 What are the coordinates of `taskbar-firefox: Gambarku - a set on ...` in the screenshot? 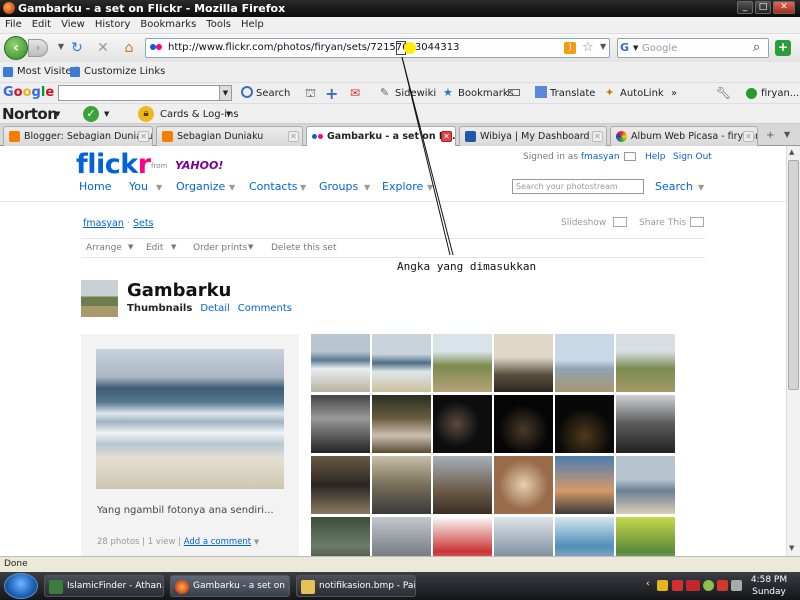 It's located at (230, 586).